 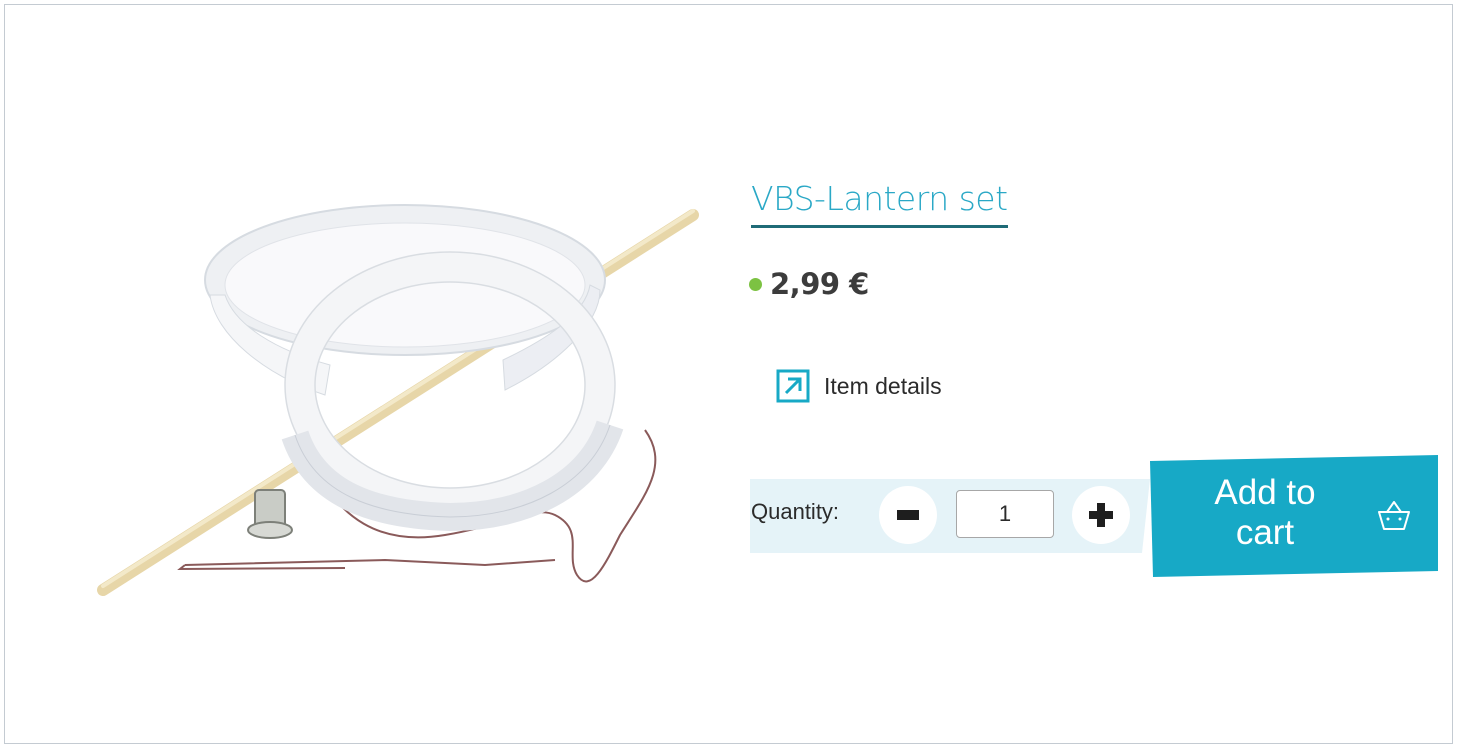 What do you see at coordinates (1265, 512) in the screenshot?
I see `add-to-cart-label: Add to cart` at bounding box center [1265, 512].